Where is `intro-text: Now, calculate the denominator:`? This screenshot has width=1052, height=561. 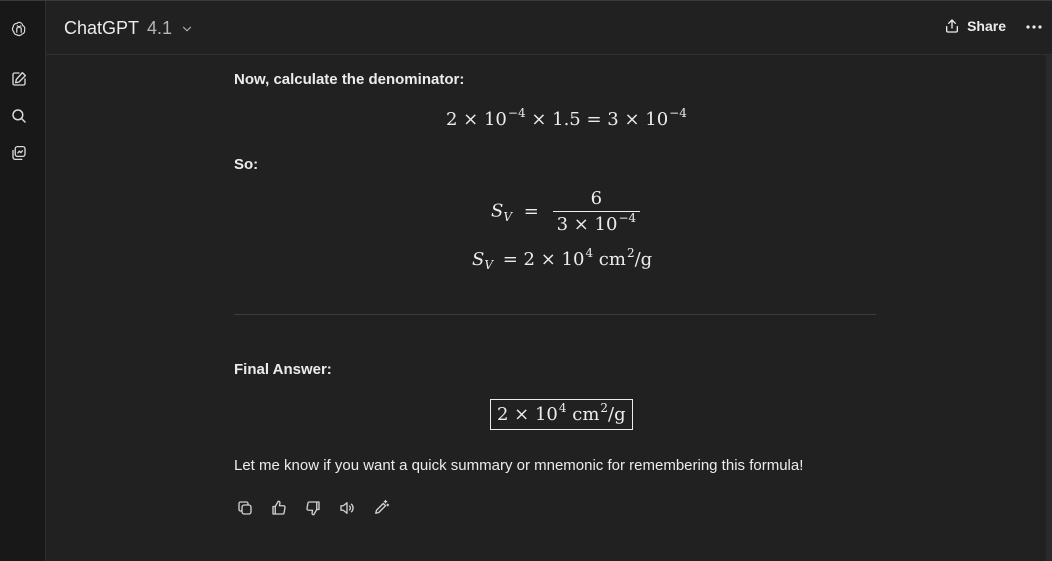 intro-text: Now, calculate the denominator: is located at coordinates (349, 79).